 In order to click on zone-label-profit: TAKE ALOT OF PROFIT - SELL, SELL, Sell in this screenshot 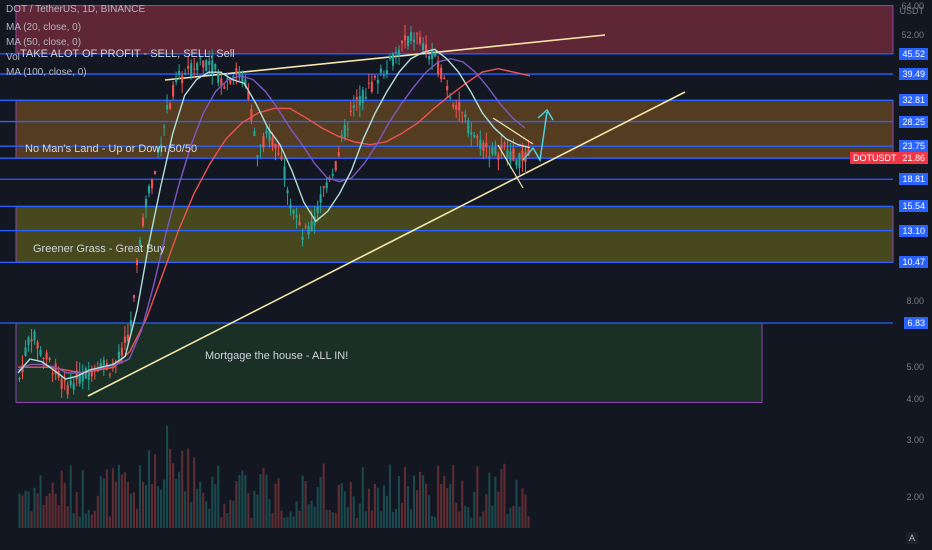, I will do `click(127, 54)`.